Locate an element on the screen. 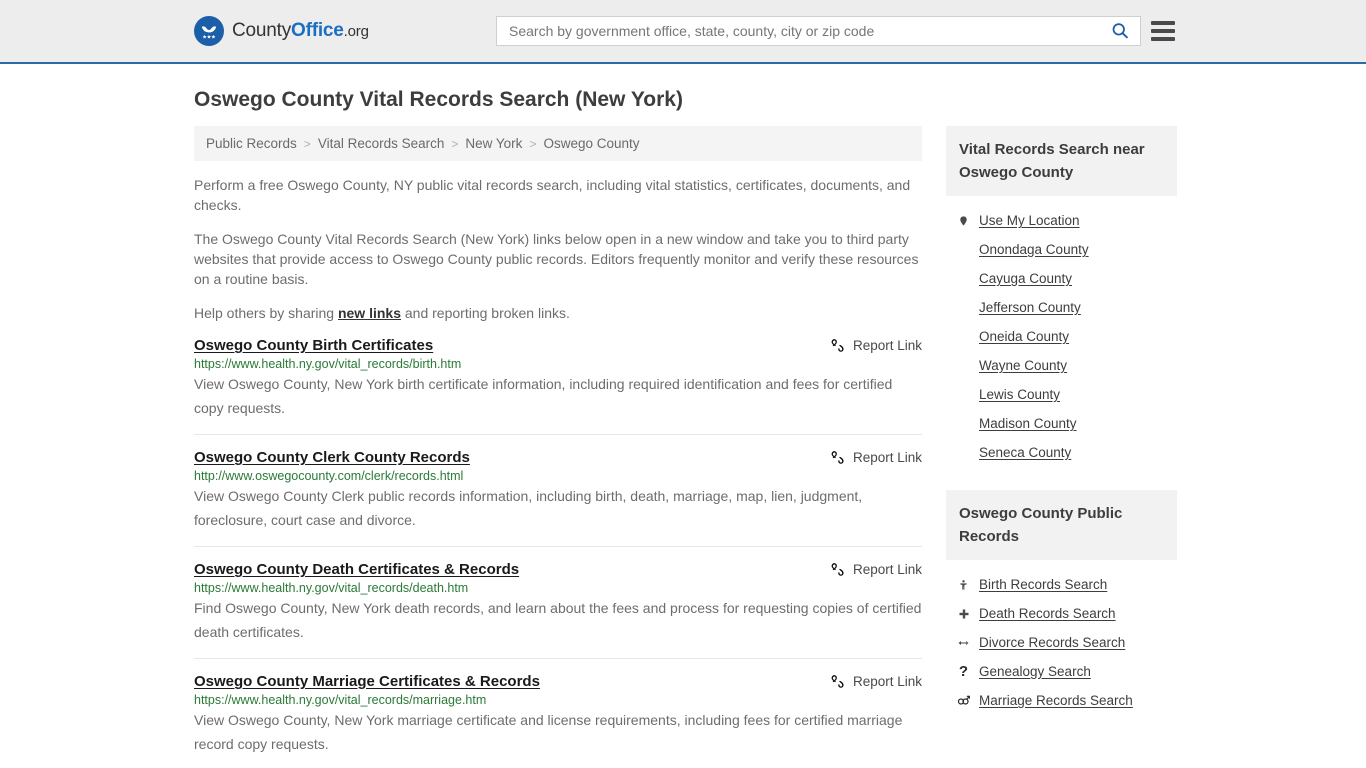  sidebar-public-records-link: Marriage Records Search is located at coordinates (1056, 700).